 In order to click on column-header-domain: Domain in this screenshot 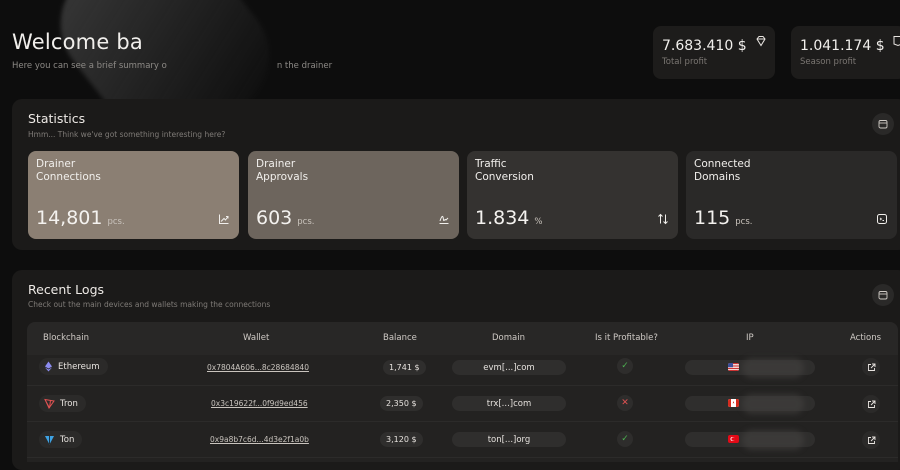, I will do `click(508, 338)`.